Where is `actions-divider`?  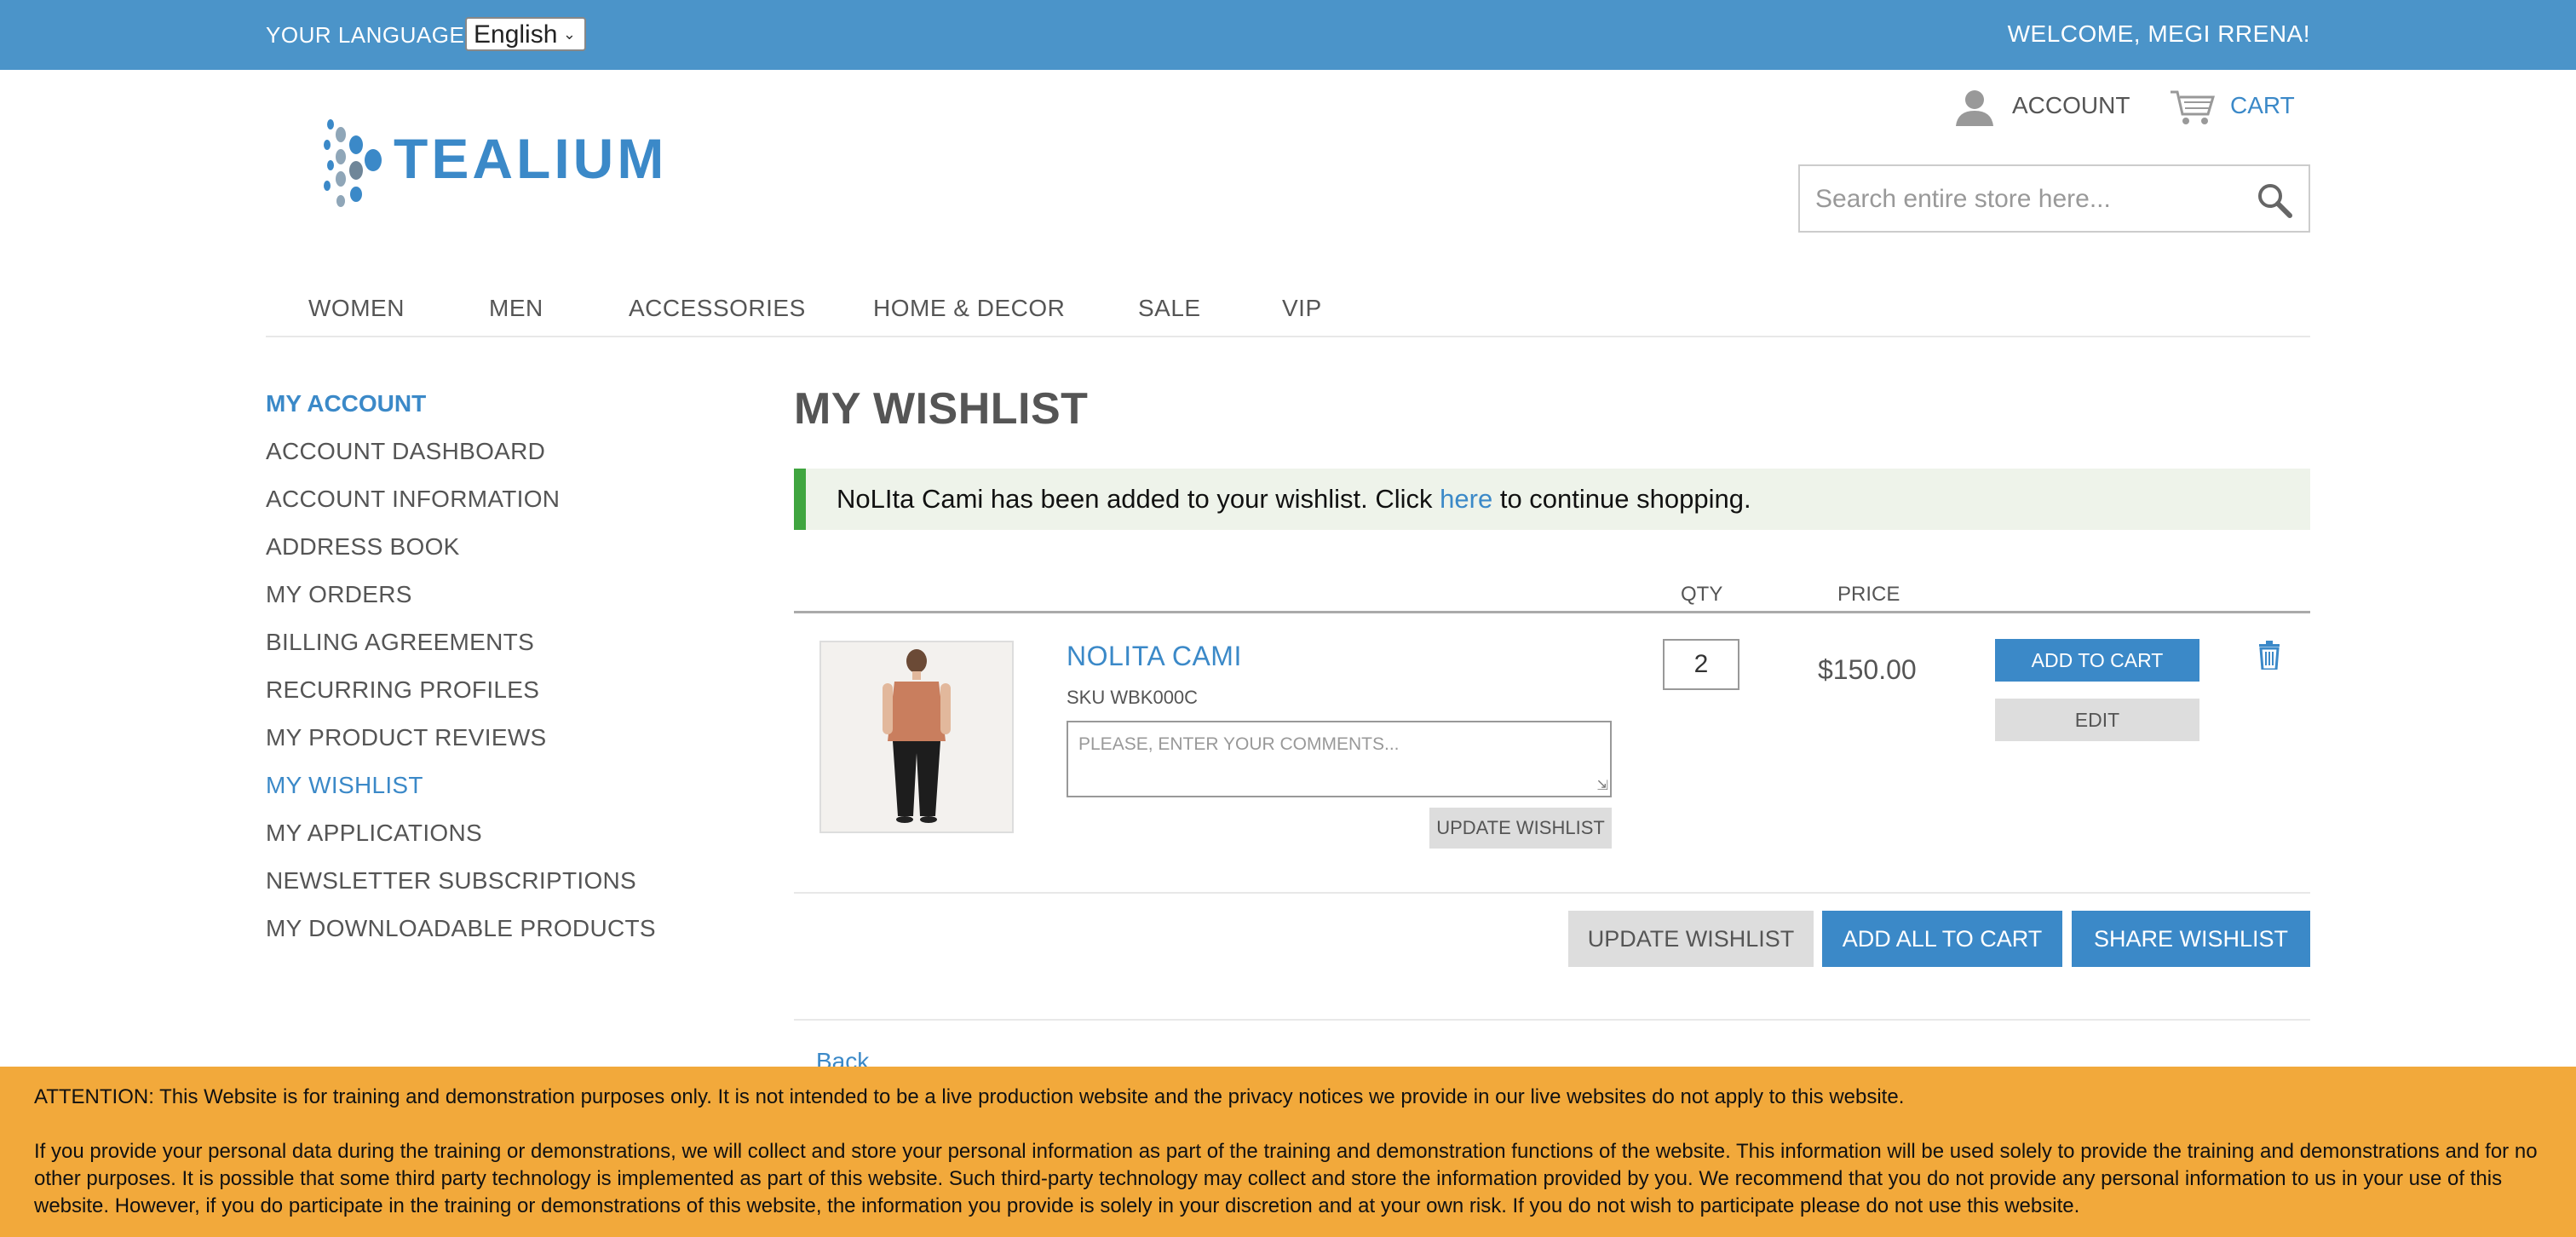 actions-divider is located at coordinates (1552, 1020).